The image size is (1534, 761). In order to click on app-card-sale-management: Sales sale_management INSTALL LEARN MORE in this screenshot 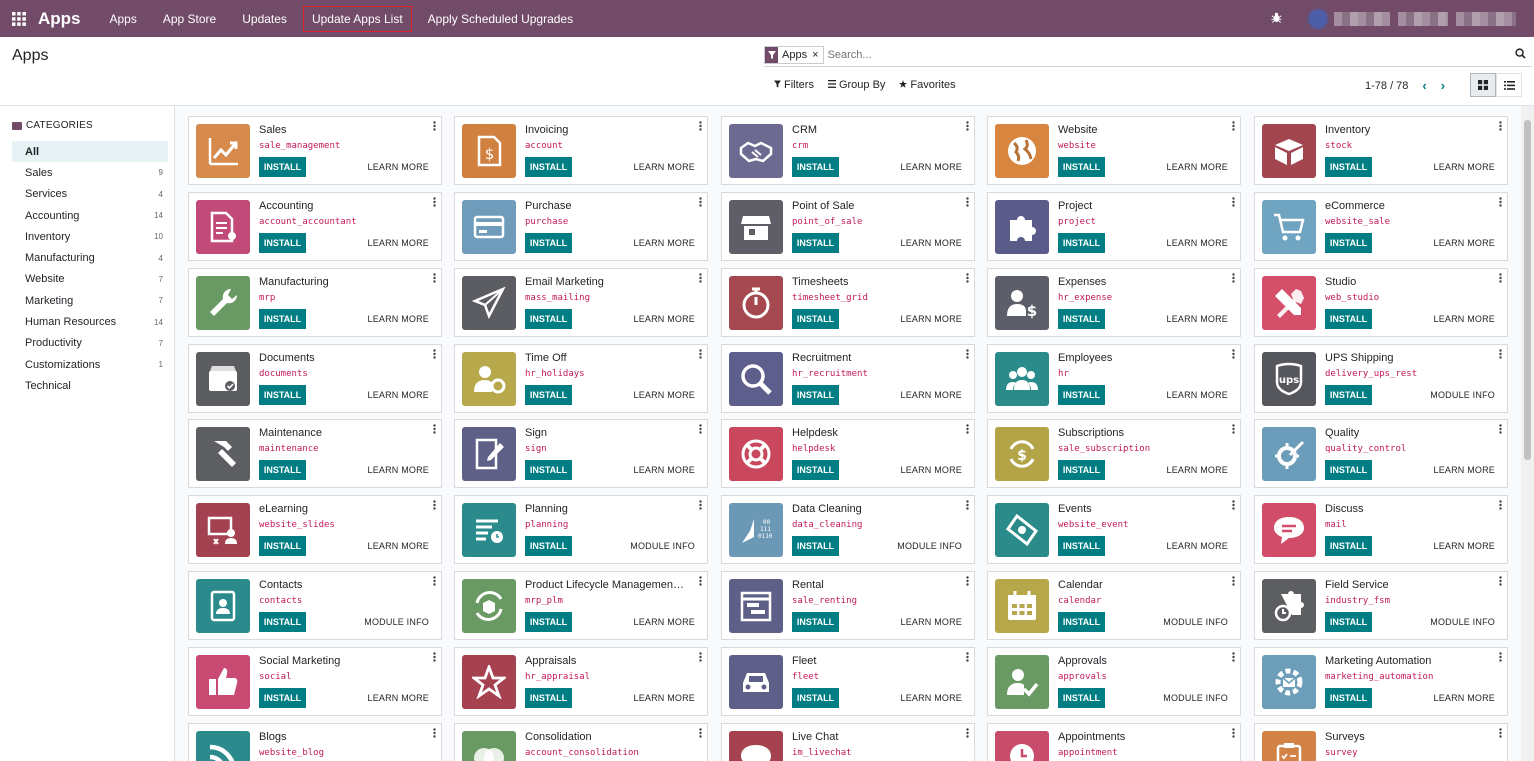, I will do `click(315, 150)`.